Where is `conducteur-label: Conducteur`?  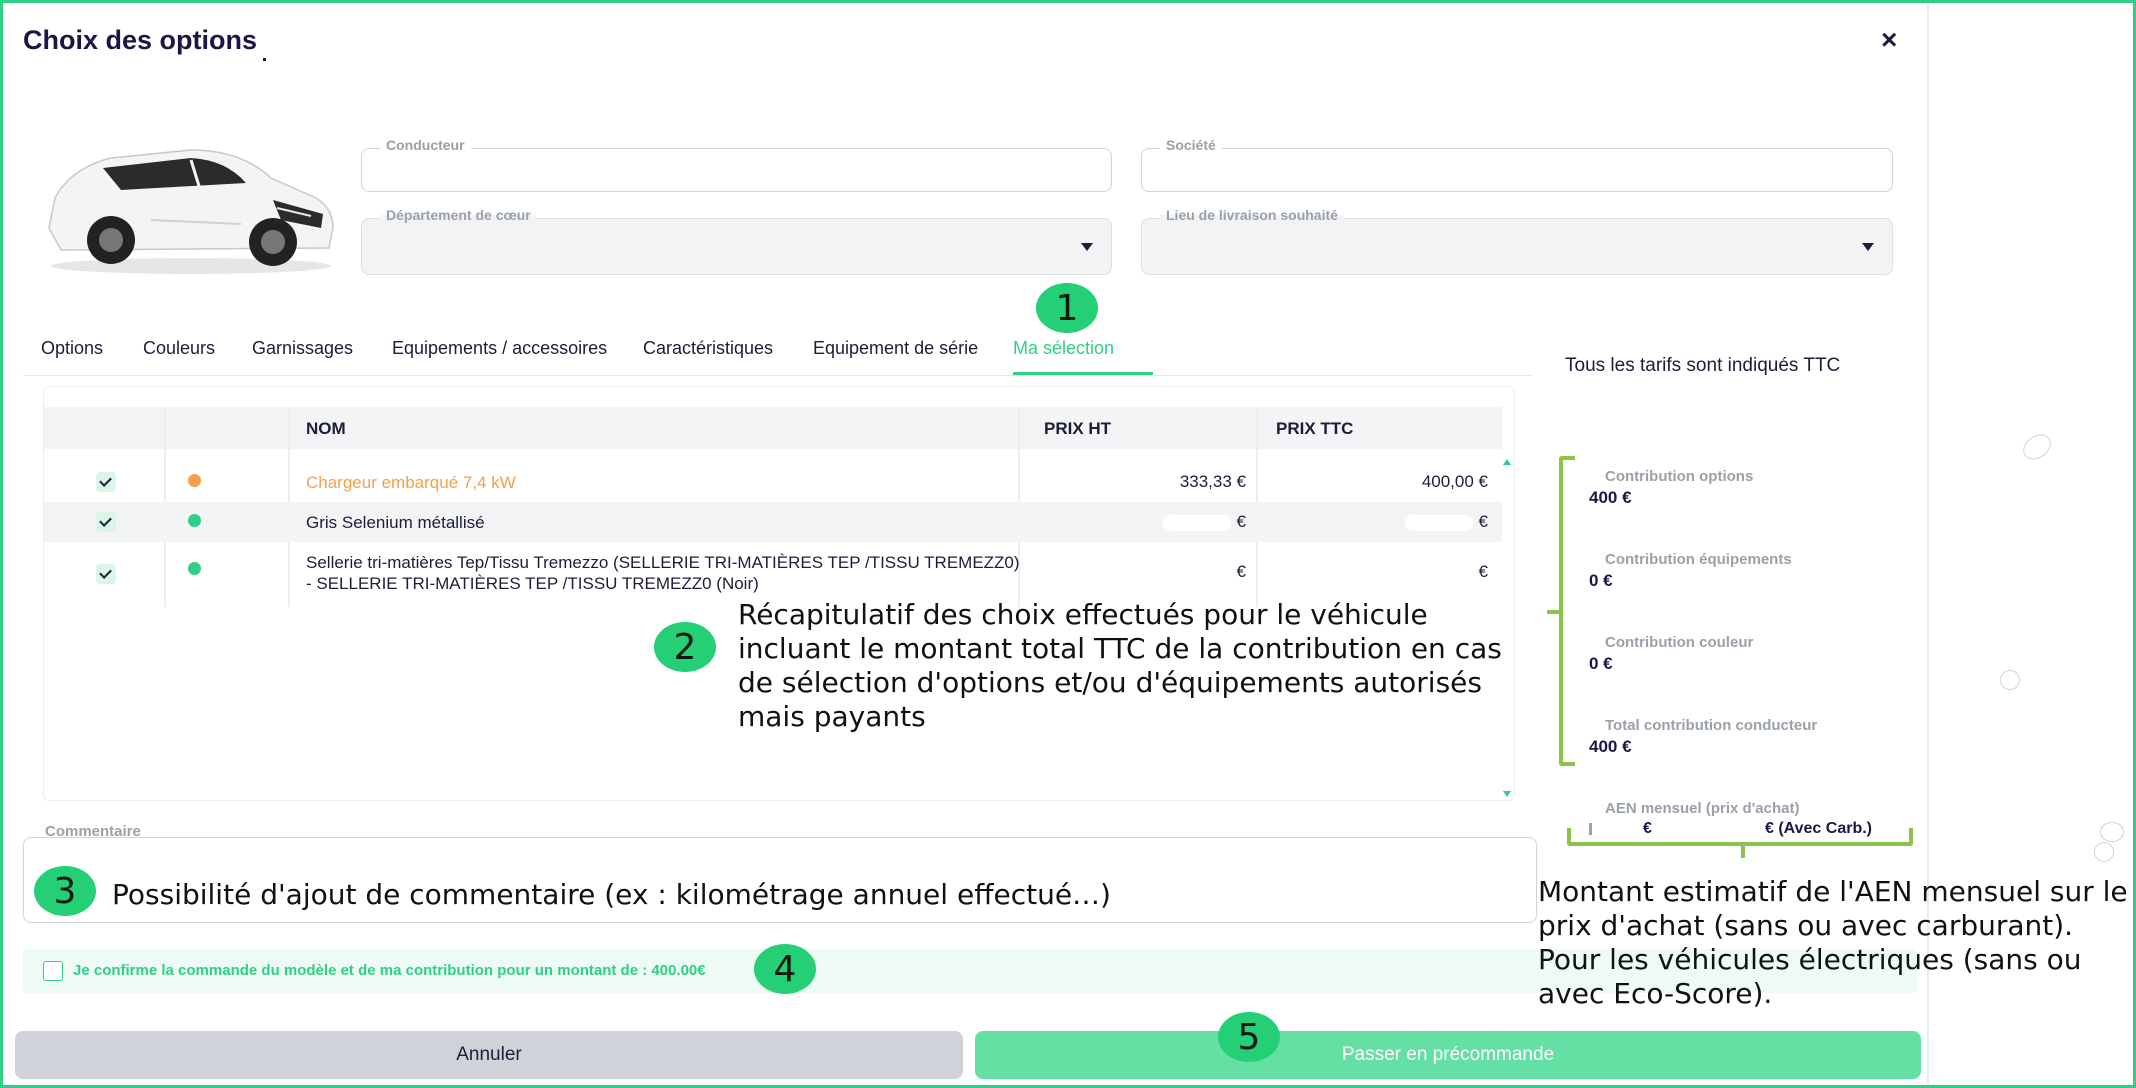 conducteur-label: Conducteur is located at coordinates (425, 145).